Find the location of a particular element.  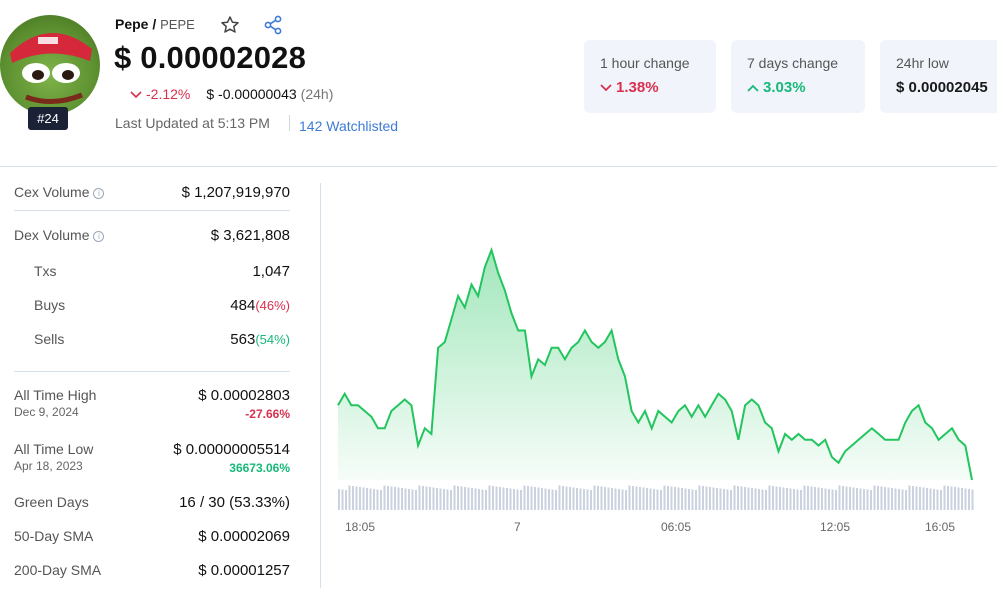

coin-name: Pepe / is located at coordinates (136, 24).